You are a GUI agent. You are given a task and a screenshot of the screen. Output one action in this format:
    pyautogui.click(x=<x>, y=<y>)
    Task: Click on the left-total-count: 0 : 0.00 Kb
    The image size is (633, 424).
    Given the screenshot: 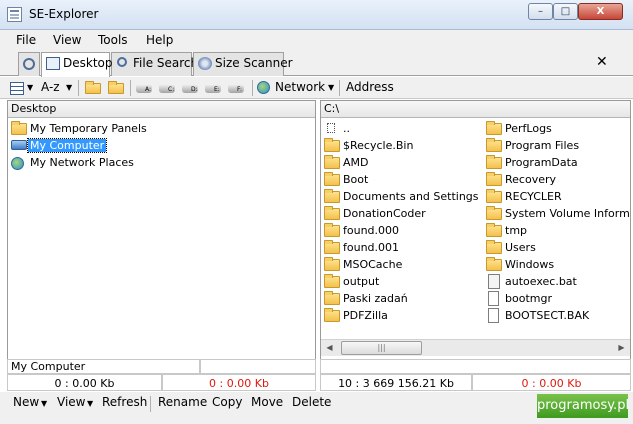 What is the action you would take?
    pyautogui.click(x=84, y=382)
    